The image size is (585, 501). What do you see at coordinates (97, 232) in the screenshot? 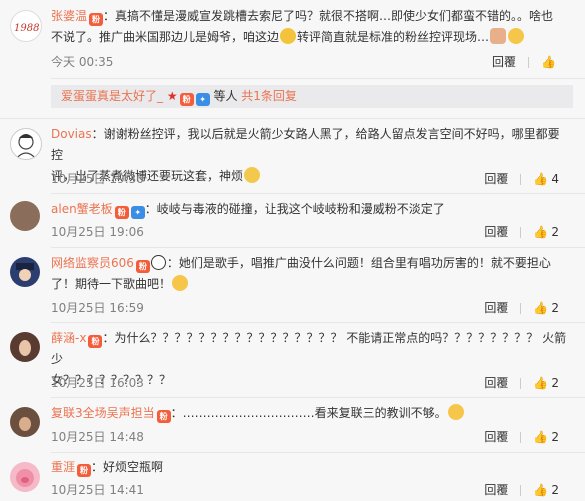
I see `timestamp: 10月25日 19:06` at bounding box center [97, 232].